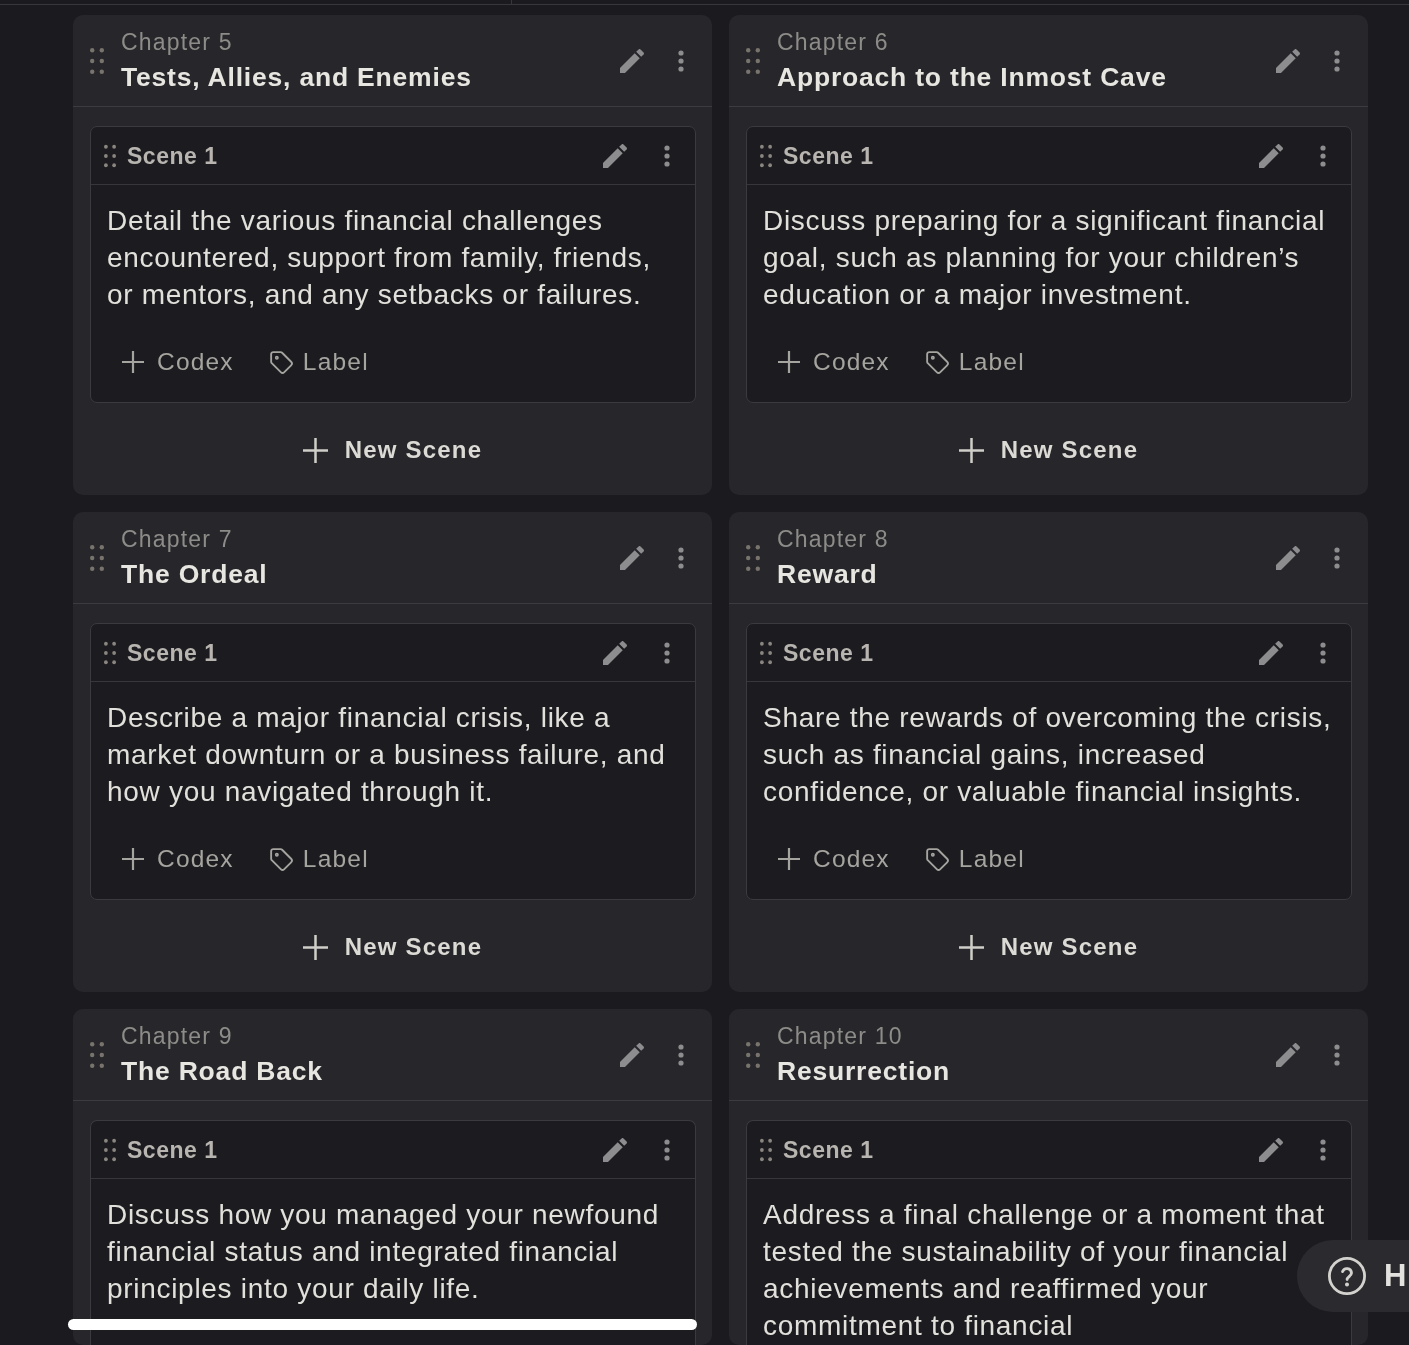 The image size is (1409, 1345). What do you see at coordinates (828, 574) in the screenshot?
I see `chapter-title: Reward` at bounding box center [828, 574].